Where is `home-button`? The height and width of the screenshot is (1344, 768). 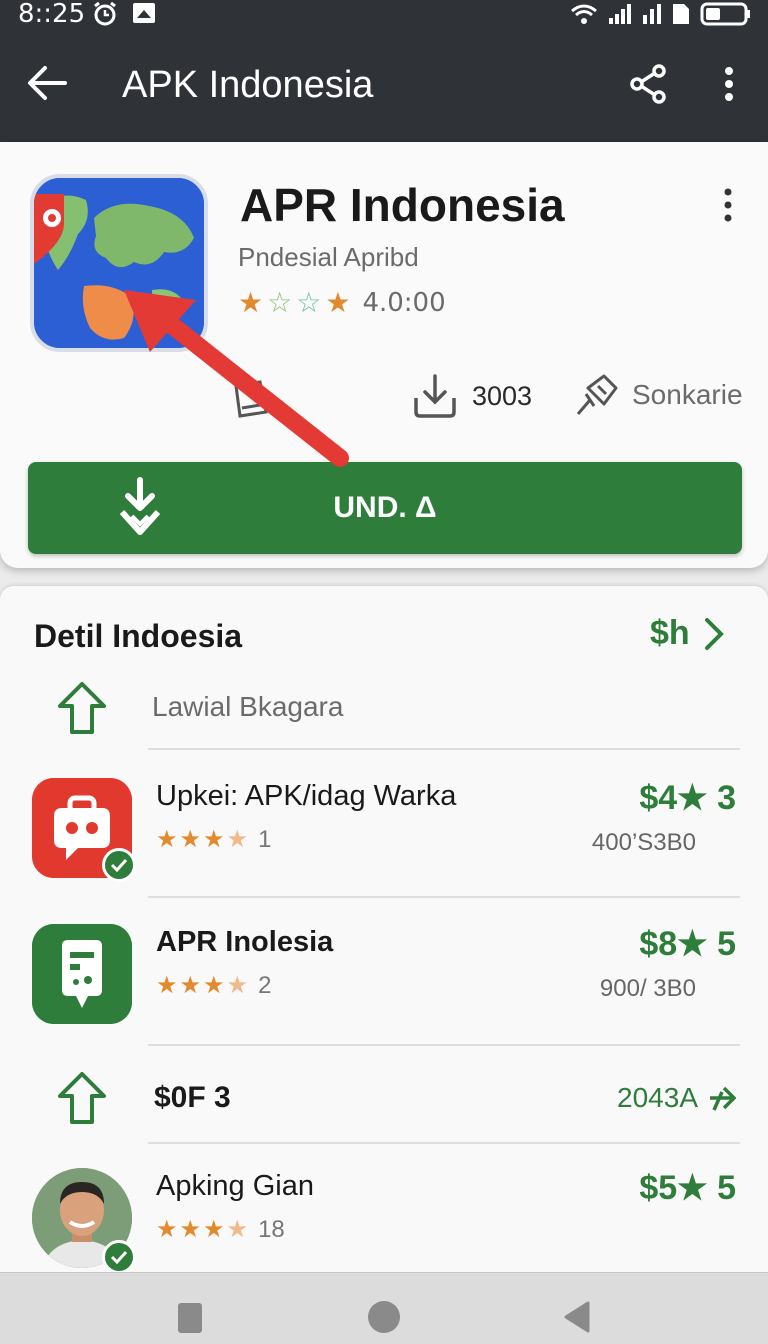 home-button is located at coordinates (384, 1317).